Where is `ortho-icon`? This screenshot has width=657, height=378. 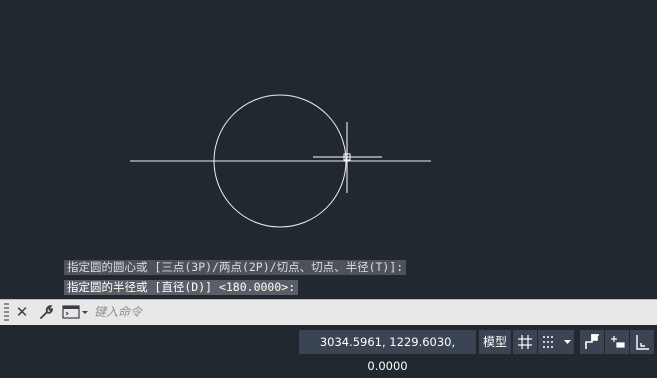 ortho-icon is located at coordinates (592, 341).